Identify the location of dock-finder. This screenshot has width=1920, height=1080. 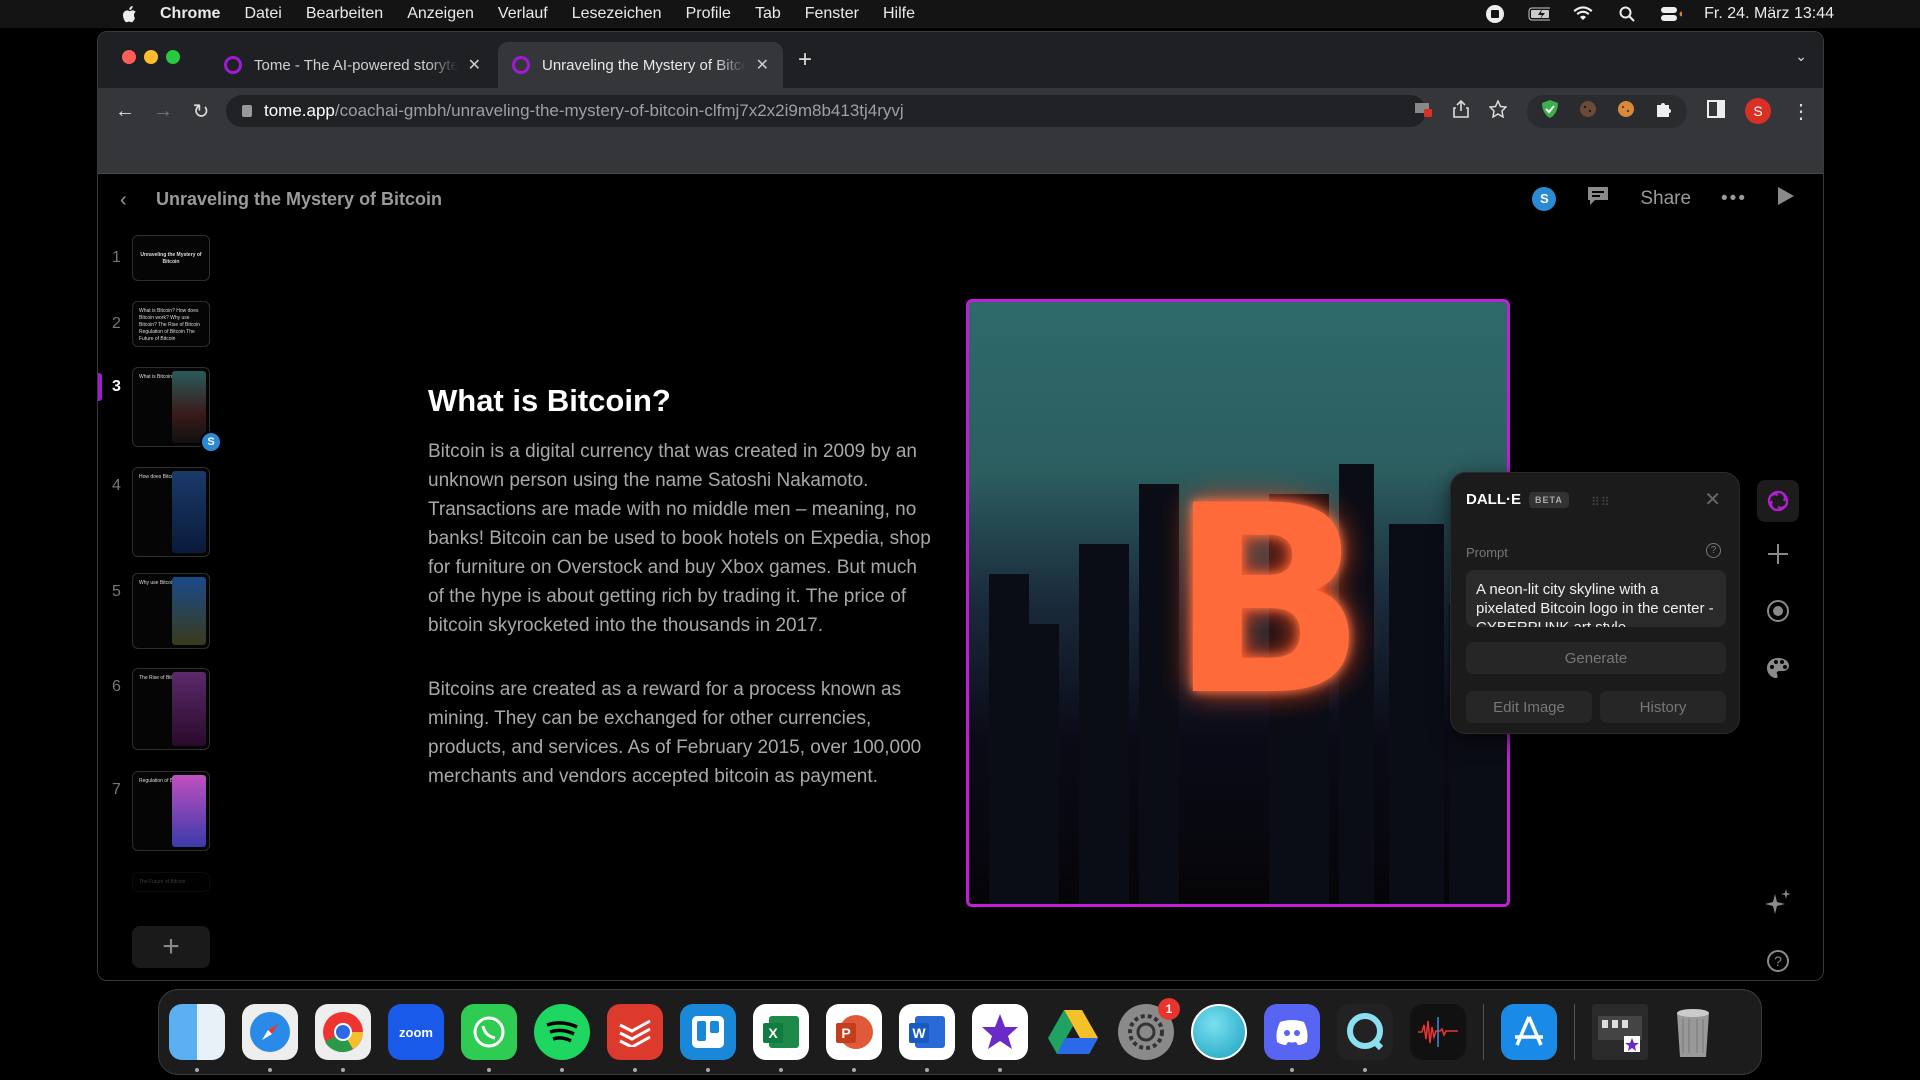
(197, 1038).